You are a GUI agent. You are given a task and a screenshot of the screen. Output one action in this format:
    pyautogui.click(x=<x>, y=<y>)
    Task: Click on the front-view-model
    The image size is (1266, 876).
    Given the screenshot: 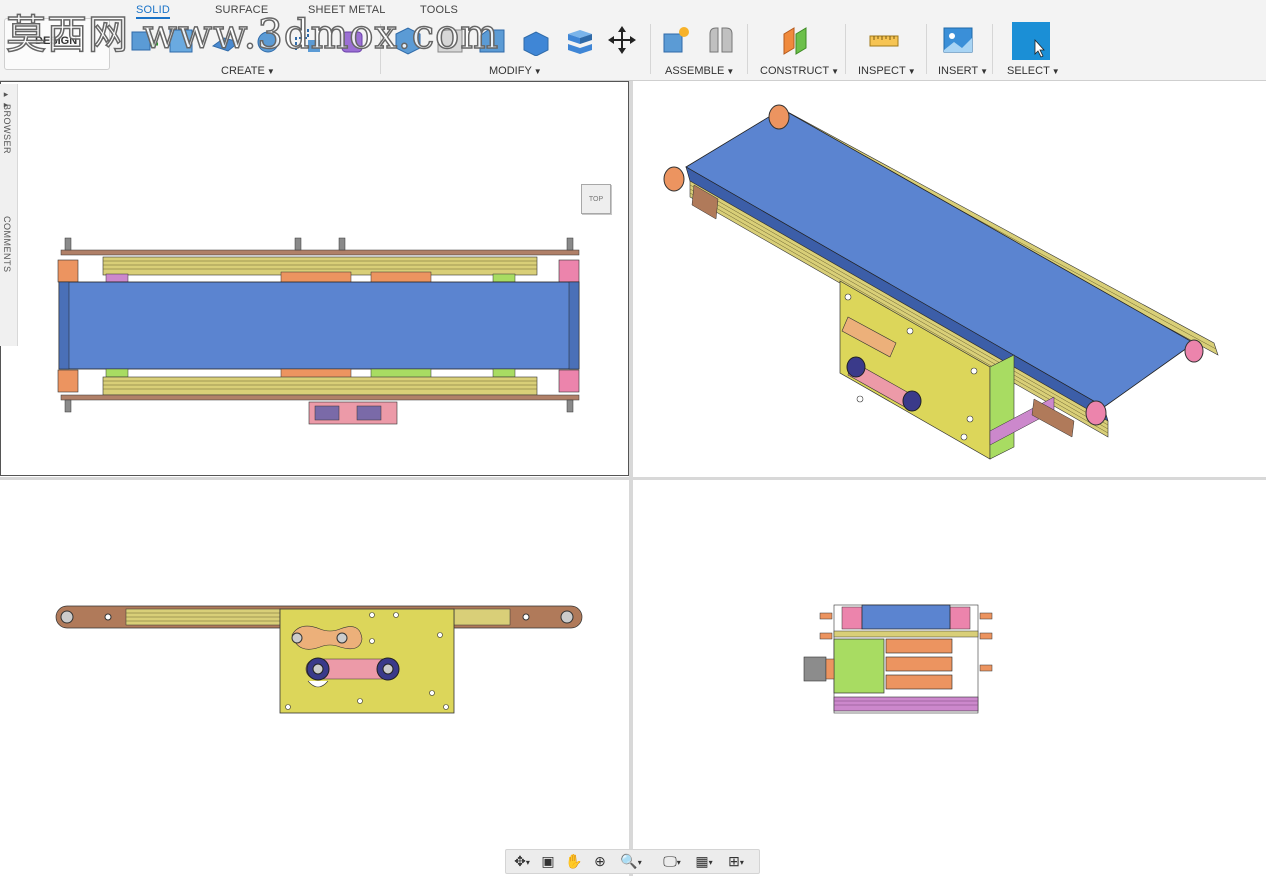 What is the action you would take?
    pyautogui.click(x=319, y=659)
    